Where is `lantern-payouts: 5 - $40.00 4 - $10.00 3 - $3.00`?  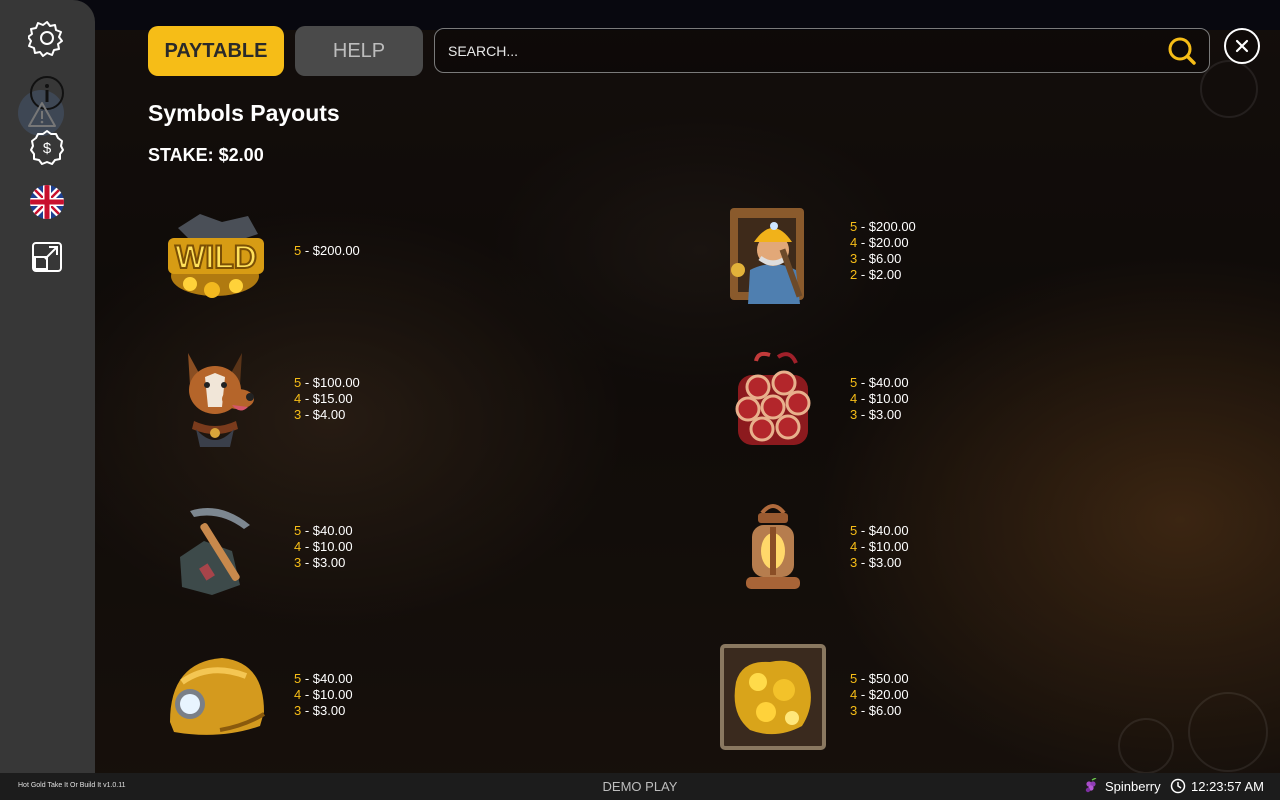 lantern-payouts: 5 - $40.00 4 - $10.00 3 - $3.00 is located at coordinates (879, 547).